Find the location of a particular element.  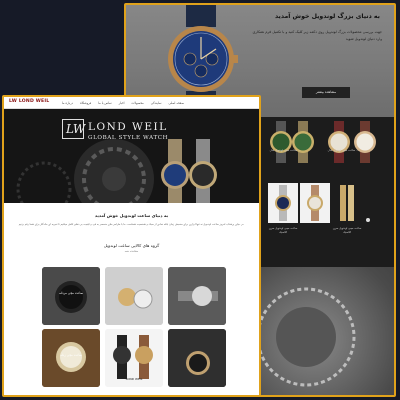

collection-view-all-link: مشاهده همه is located at coordinates (131, 251).